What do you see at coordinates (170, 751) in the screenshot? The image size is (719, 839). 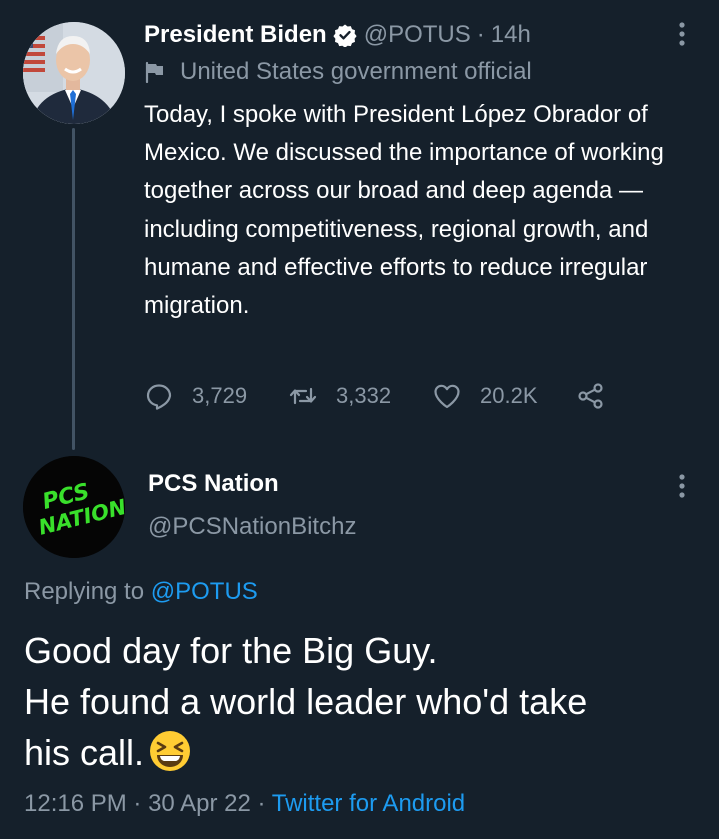 I see `grinning-squinting-face-icon` at bounding box center [170, 751].